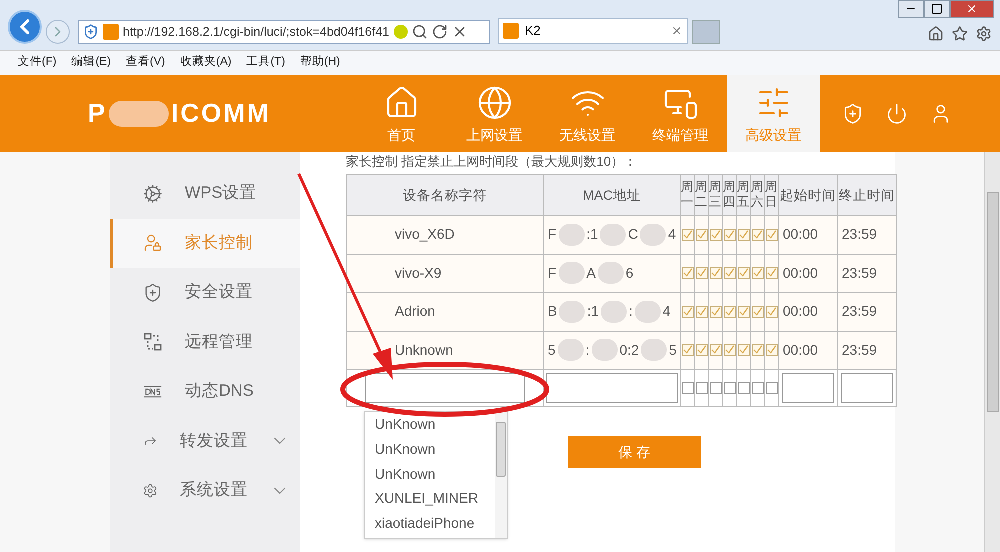 The image size is (1000, 552). What do you see at coordinates (205, 293) in the screenshot?
I see `sidebar-item: 安全设置` at bounding box center [205, 293].